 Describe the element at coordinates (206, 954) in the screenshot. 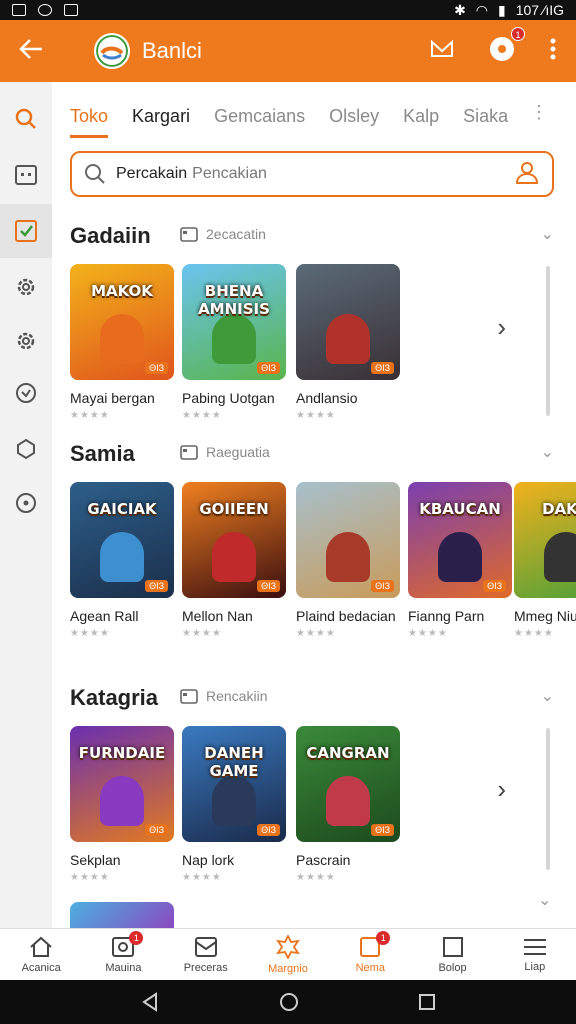

I see `nav-item-preceras: Preceras` at that location.